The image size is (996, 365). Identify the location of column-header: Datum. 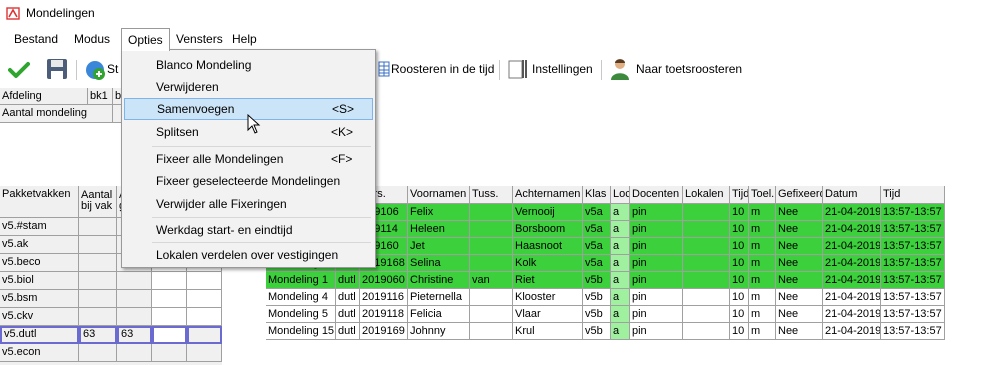
(852, 195).